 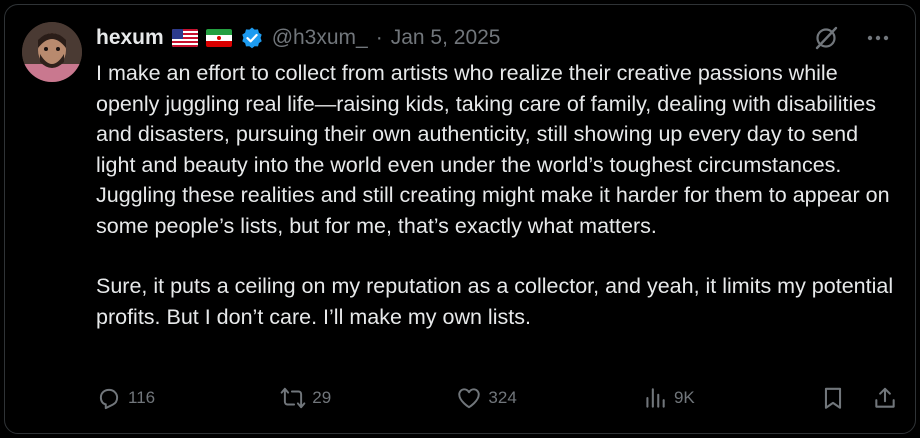 I want to click on repost-button: 29, so click(x=305, y=398).